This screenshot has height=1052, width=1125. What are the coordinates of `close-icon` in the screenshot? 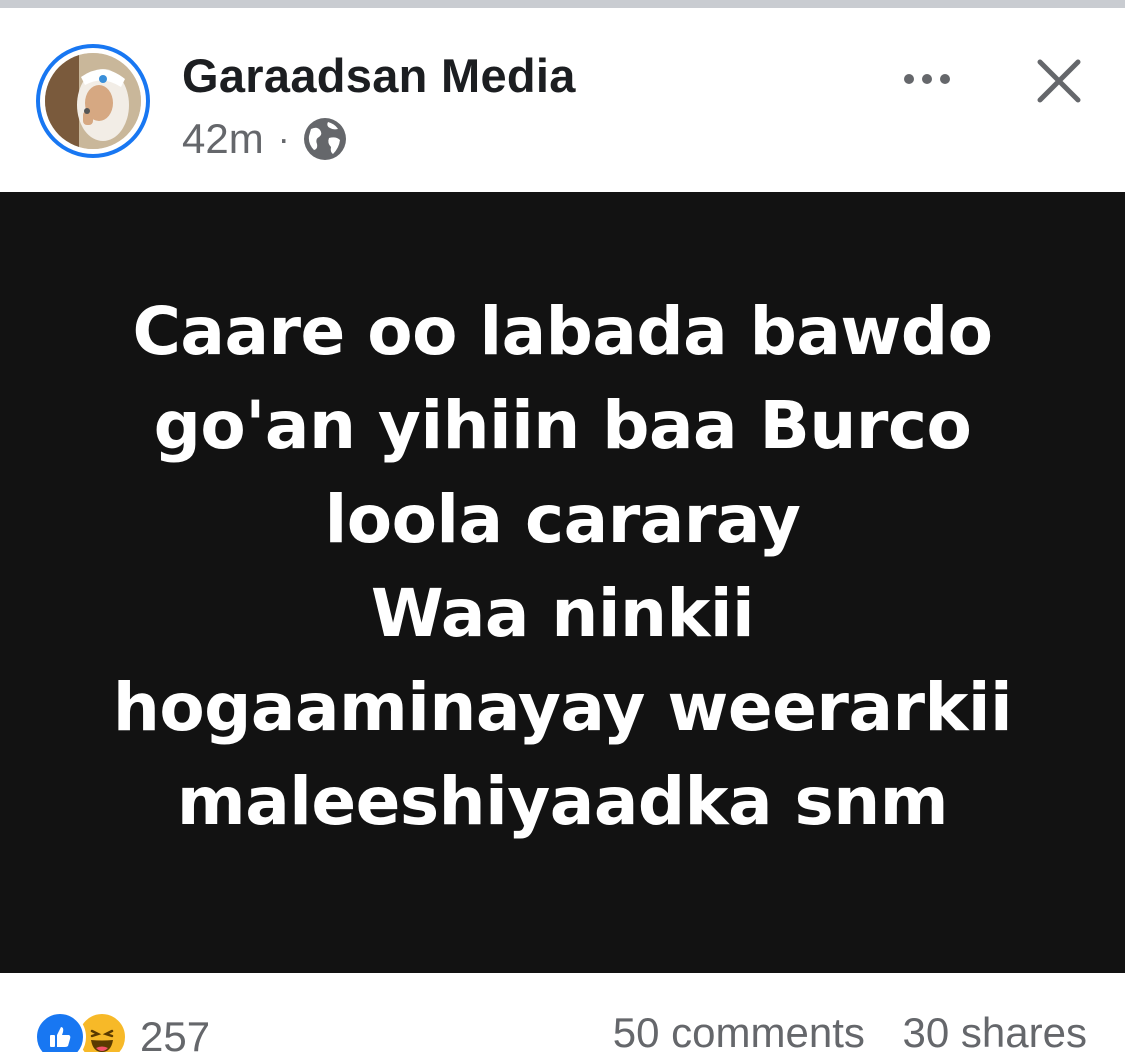 It's located at (1059, 81).